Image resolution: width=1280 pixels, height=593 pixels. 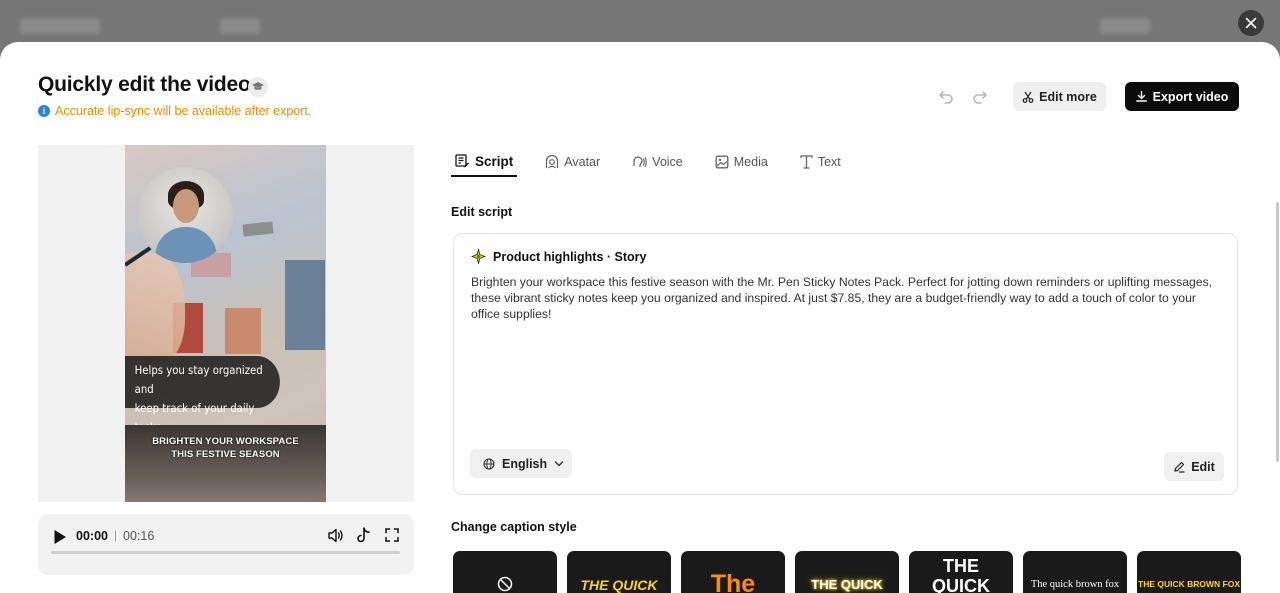 What do you see at coordinates (478, 256) in the screenshot?
I see `sparkle-icon` at bounding box center [478, 256].